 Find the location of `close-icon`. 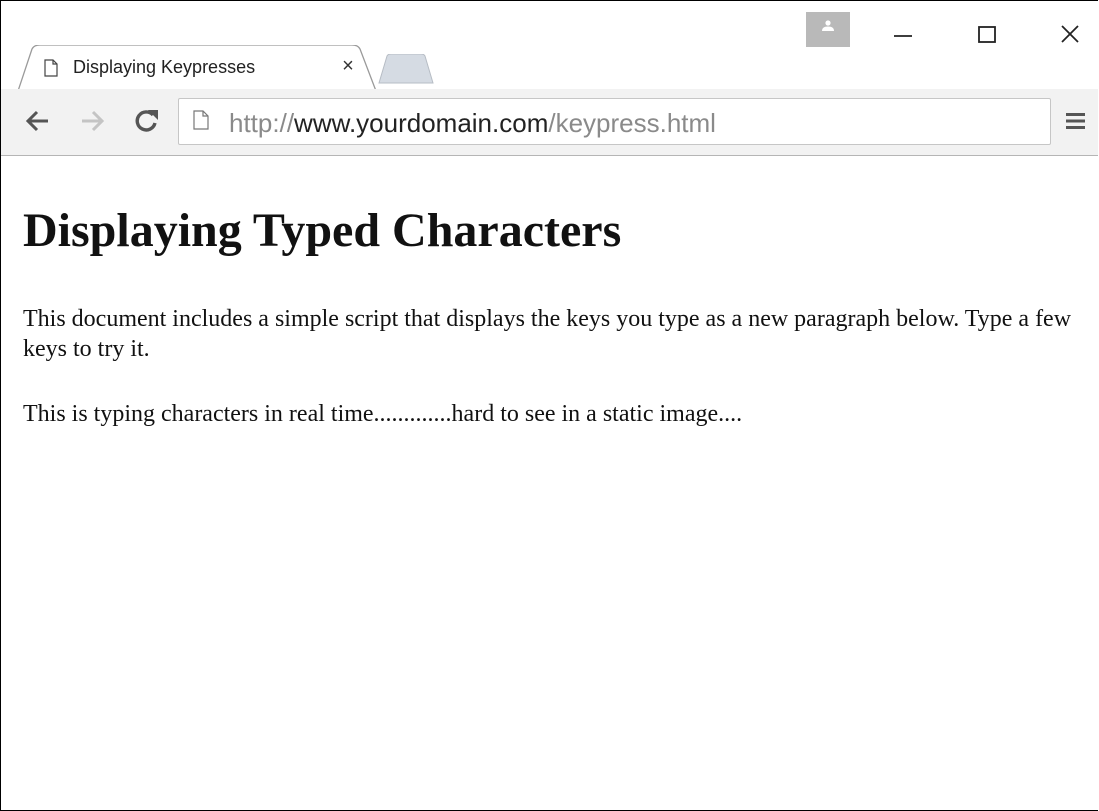

close-icon is located at coordinates (1070, 34).